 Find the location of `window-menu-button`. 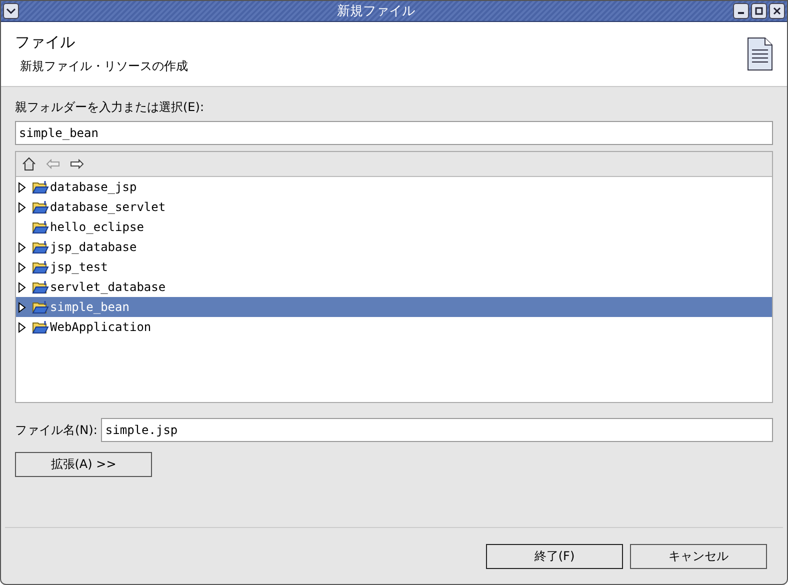

window-menu-button is located at coordinates (11, 11).